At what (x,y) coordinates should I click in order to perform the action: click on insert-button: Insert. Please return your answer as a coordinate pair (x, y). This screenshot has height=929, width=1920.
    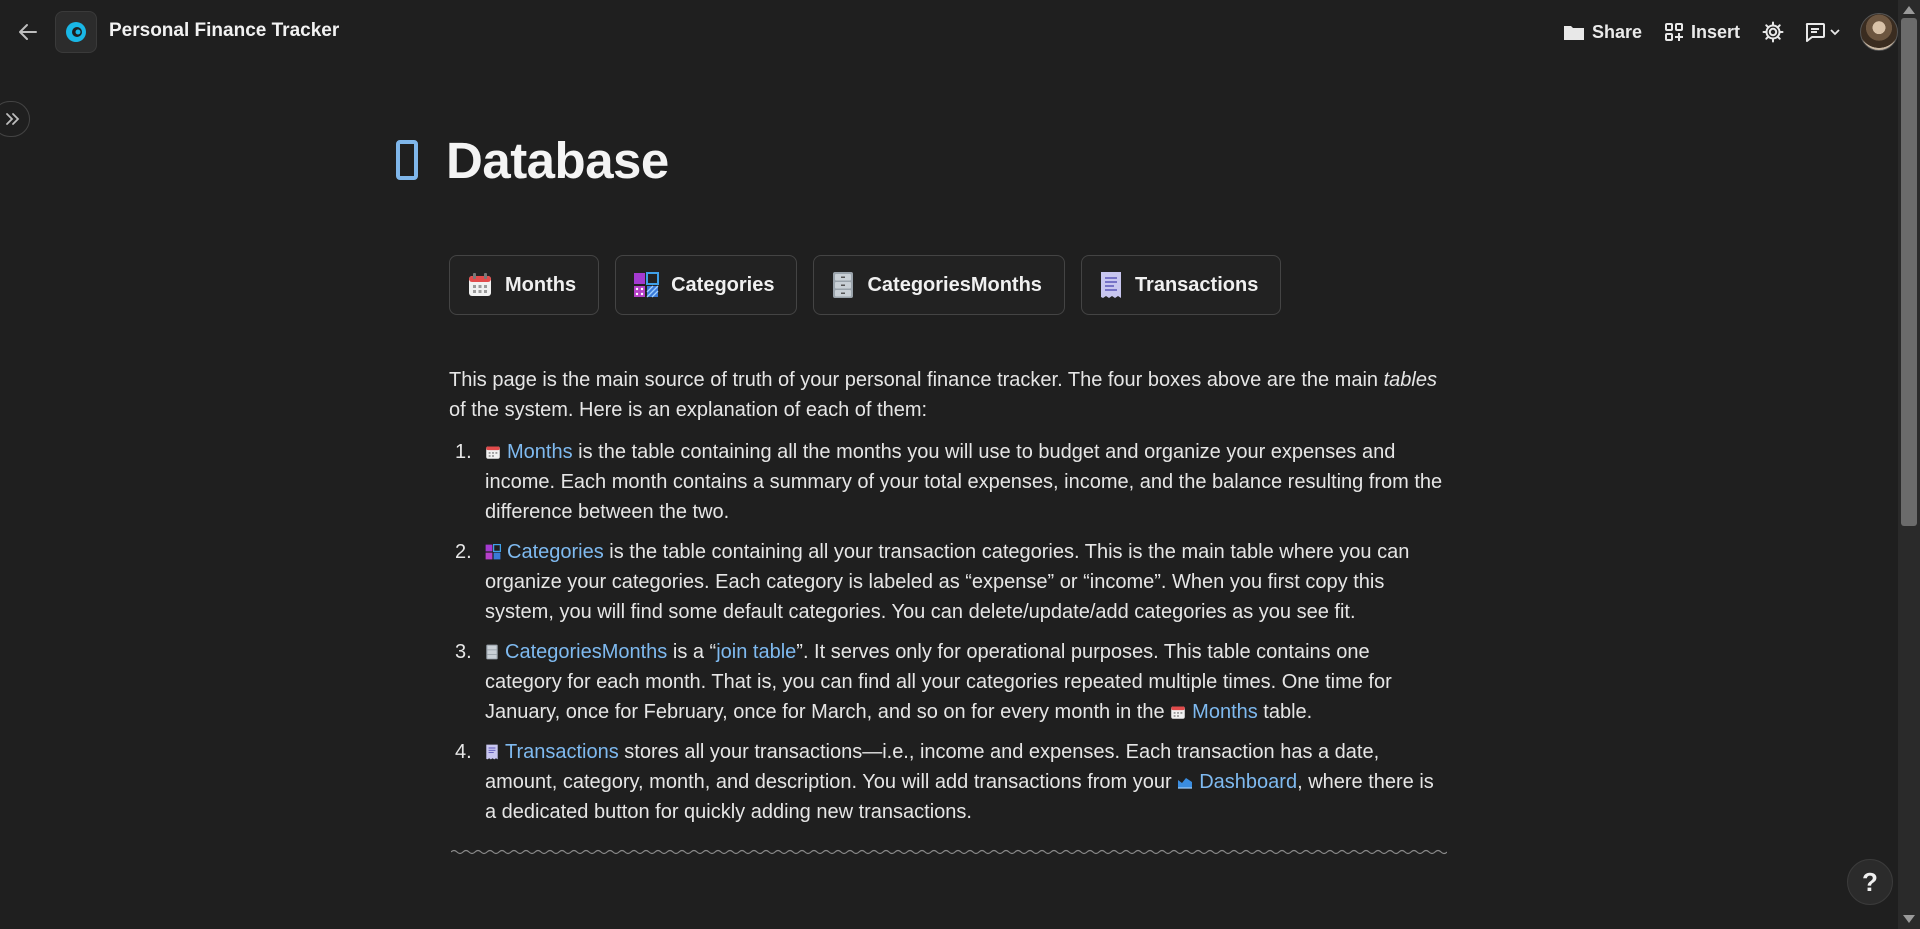
    Looking at the image, I should click on (1702, 32).